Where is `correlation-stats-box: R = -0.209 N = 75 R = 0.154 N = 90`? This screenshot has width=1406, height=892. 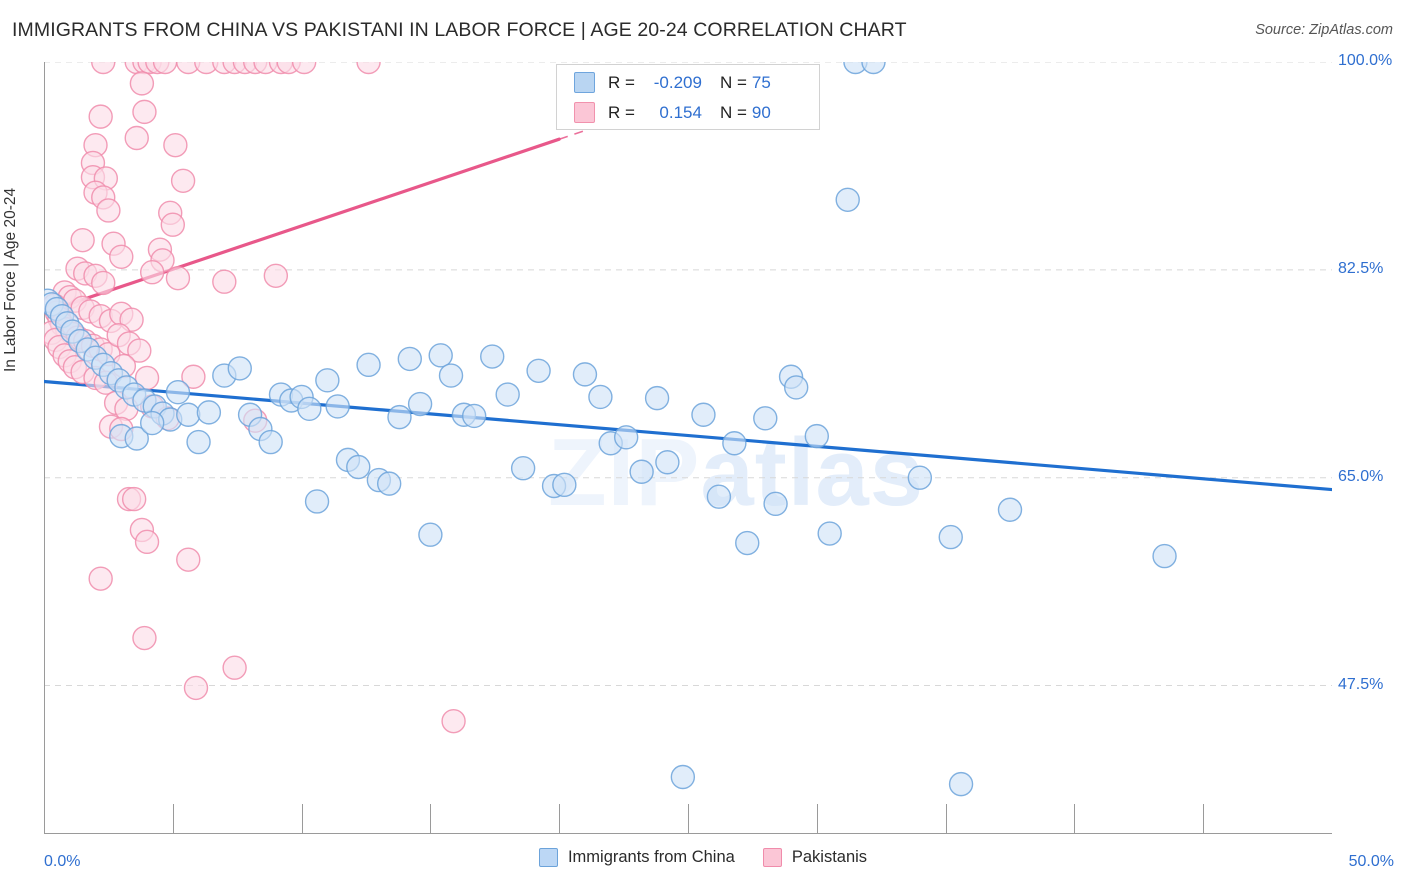 correlation-stats-box: R = -0.209 N = 75 R = 0.154 N = 90 is located at coordinates (688, 97).